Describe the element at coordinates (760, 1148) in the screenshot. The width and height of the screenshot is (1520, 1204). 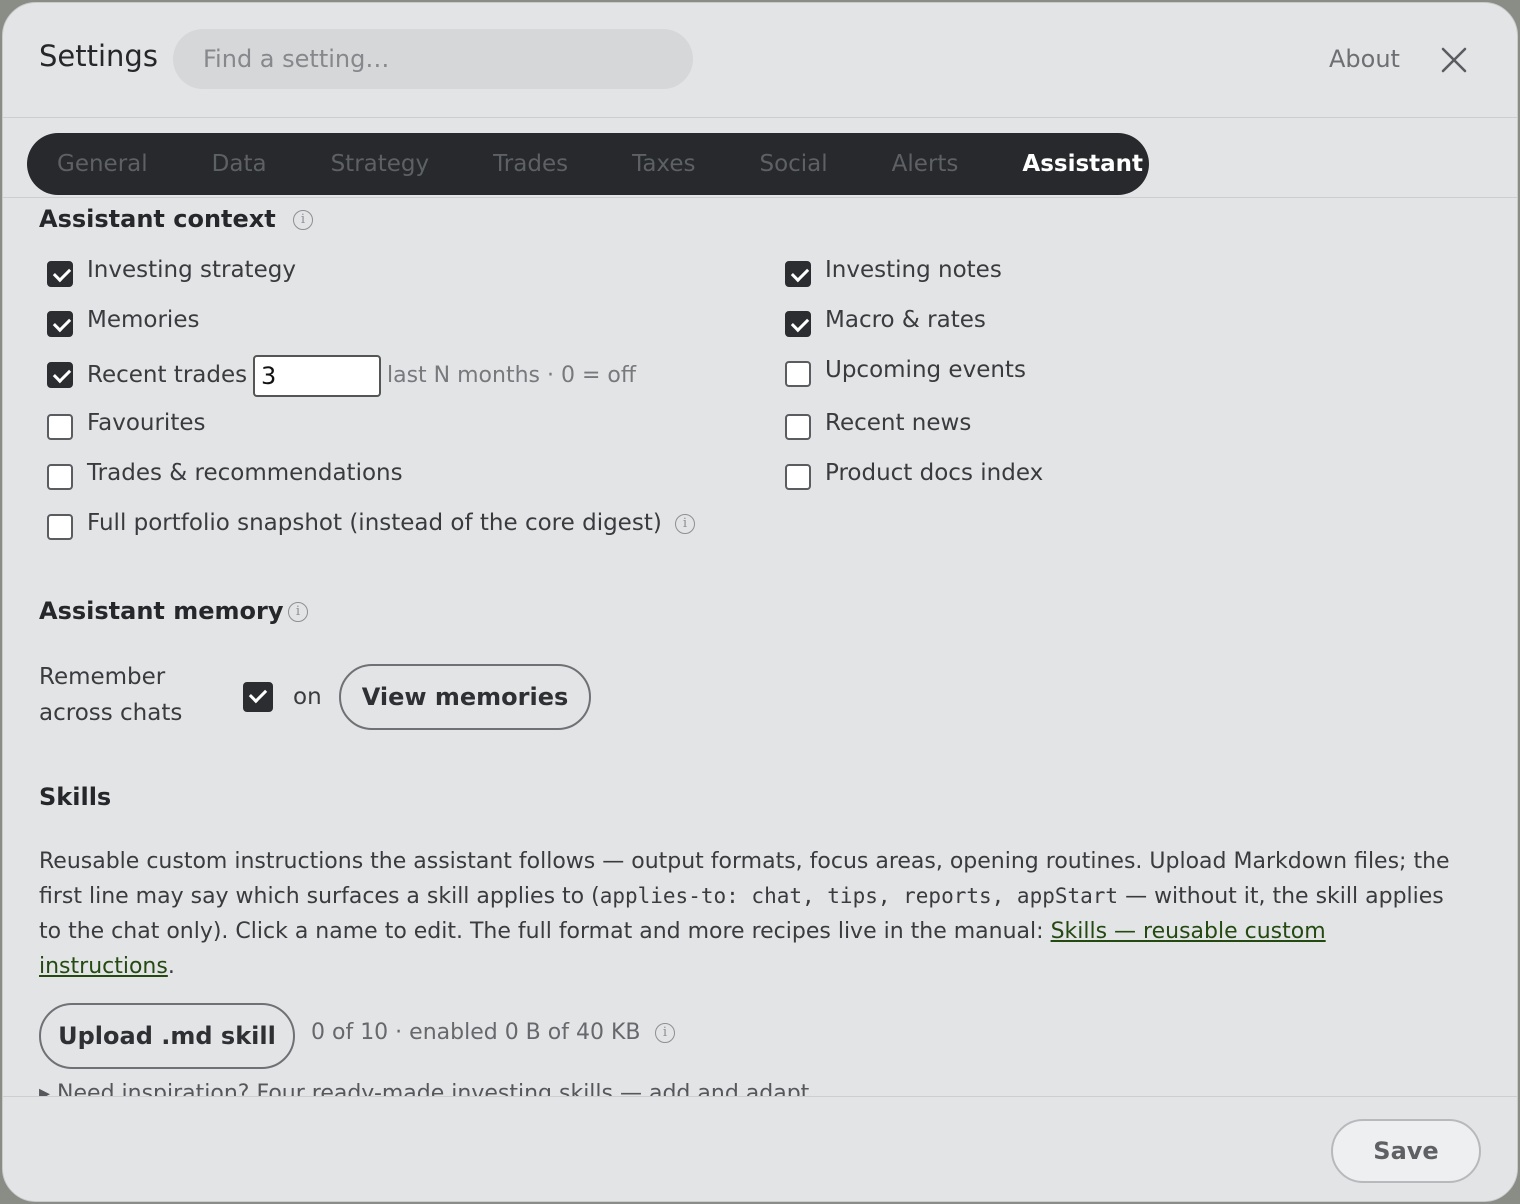
I see `dialog-footer: Save` at that location.